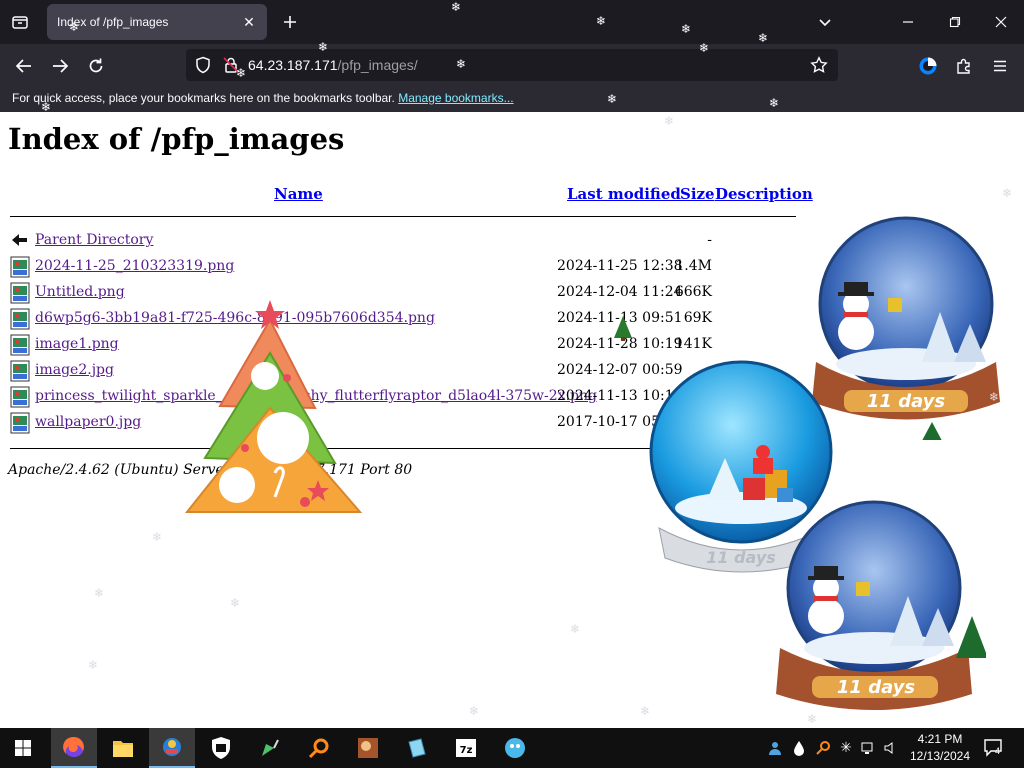 Image resolution: width=1024 pixels, height=768 pixels. What do you see at coordinates (74, 748) in the screenshot?
I see `firefox-icon` at bounding box center [74, 748].